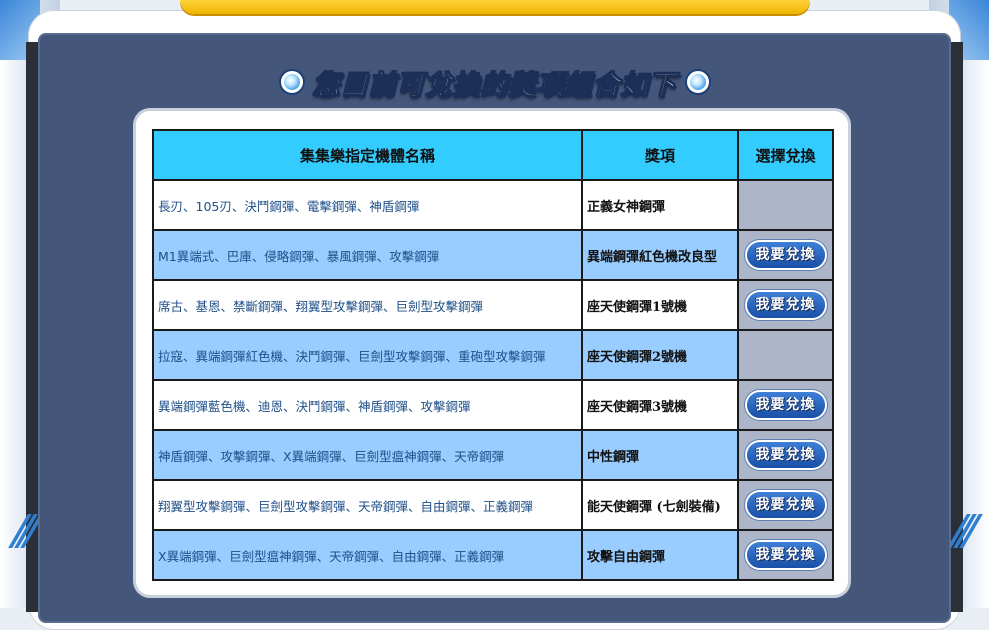 This screenshot has height=630, width=989. I want to click on table-row: 席古、基恩、禁斷鋼彈、翔翼型攻擊鋼彈、巨劍型攻擊鋼彈 座天使鋼彈1號機 我要兌換, so click(493, 305).